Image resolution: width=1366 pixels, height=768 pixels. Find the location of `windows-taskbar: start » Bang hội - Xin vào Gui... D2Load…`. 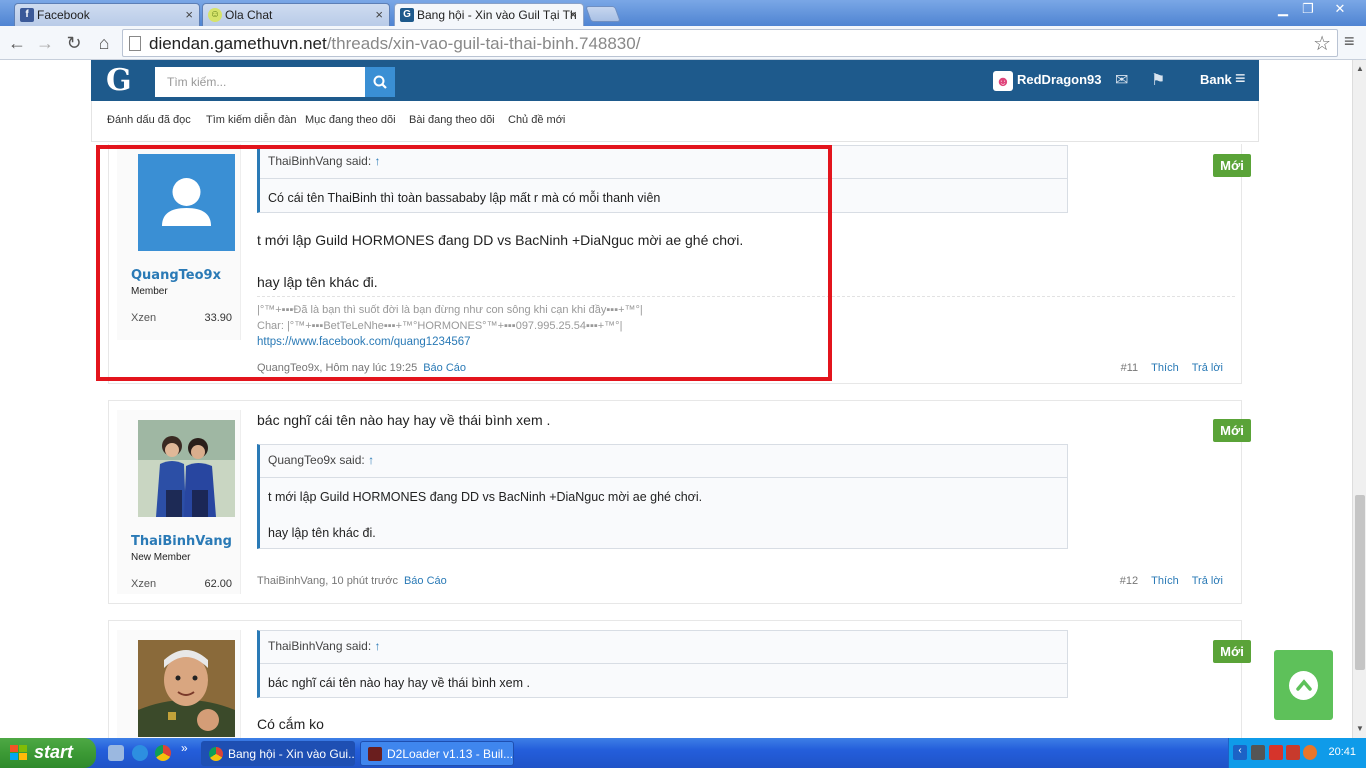

windows-taskbar: start » Bang hội - Xin vào Gui... D2Load… is located at coordinates (683, 753).